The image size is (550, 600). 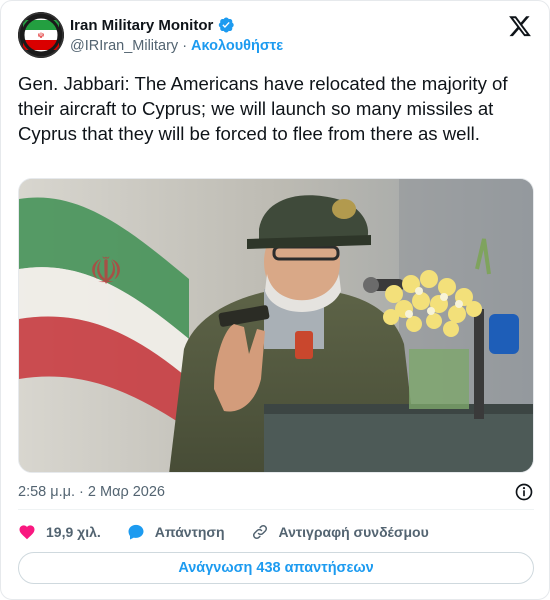 I want to click on action-bar: 19,9 χιλ. Απάντηση Αντιγραφή συνδέσμου, so click(x=276, y=532).